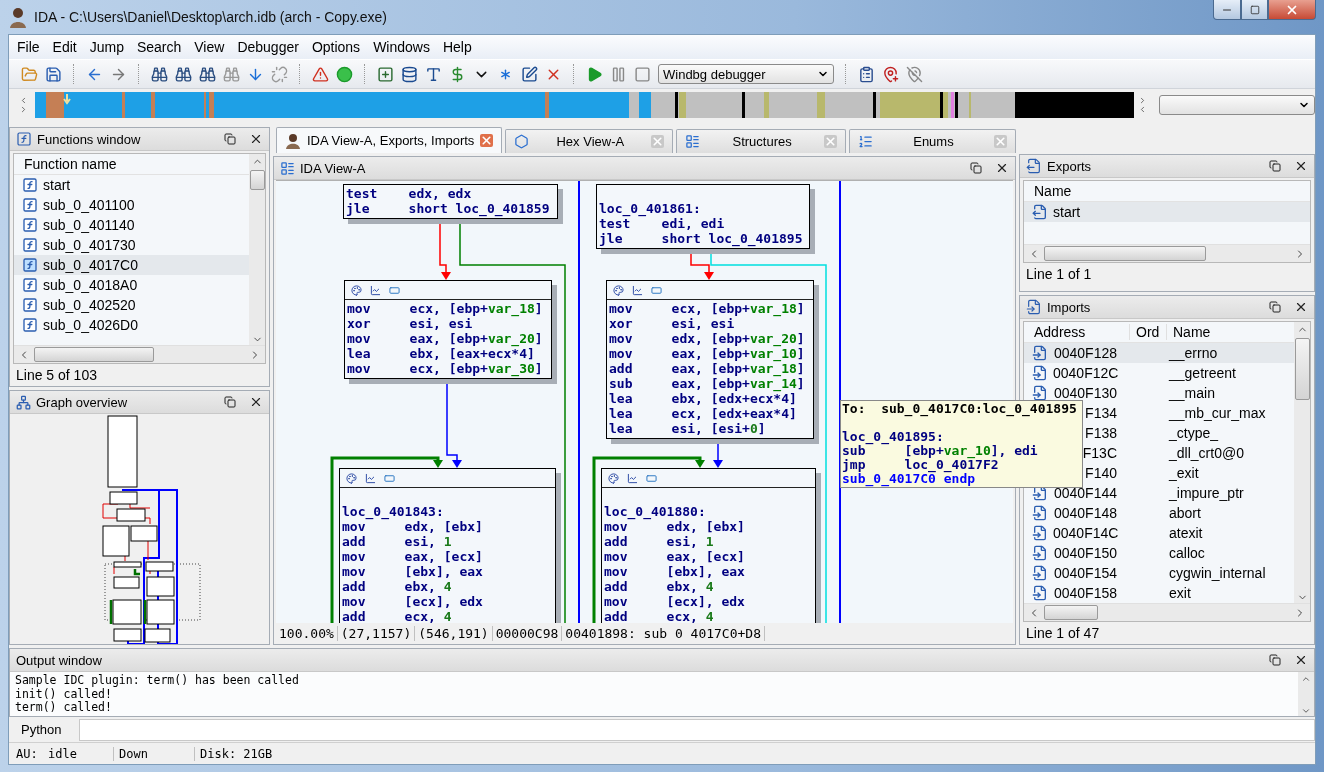  What do you see at coordinates (131, 245) in the screenshot?
I see `function-row: sub_0_401730` at bounding box center [131, 245].